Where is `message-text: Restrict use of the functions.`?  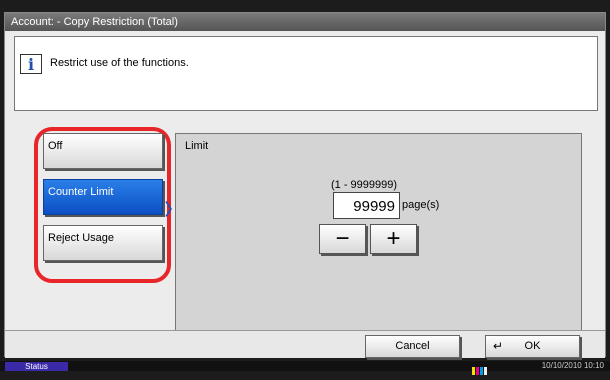
message-text: Restrict use of the functions. is located at coordinates (119, 63).